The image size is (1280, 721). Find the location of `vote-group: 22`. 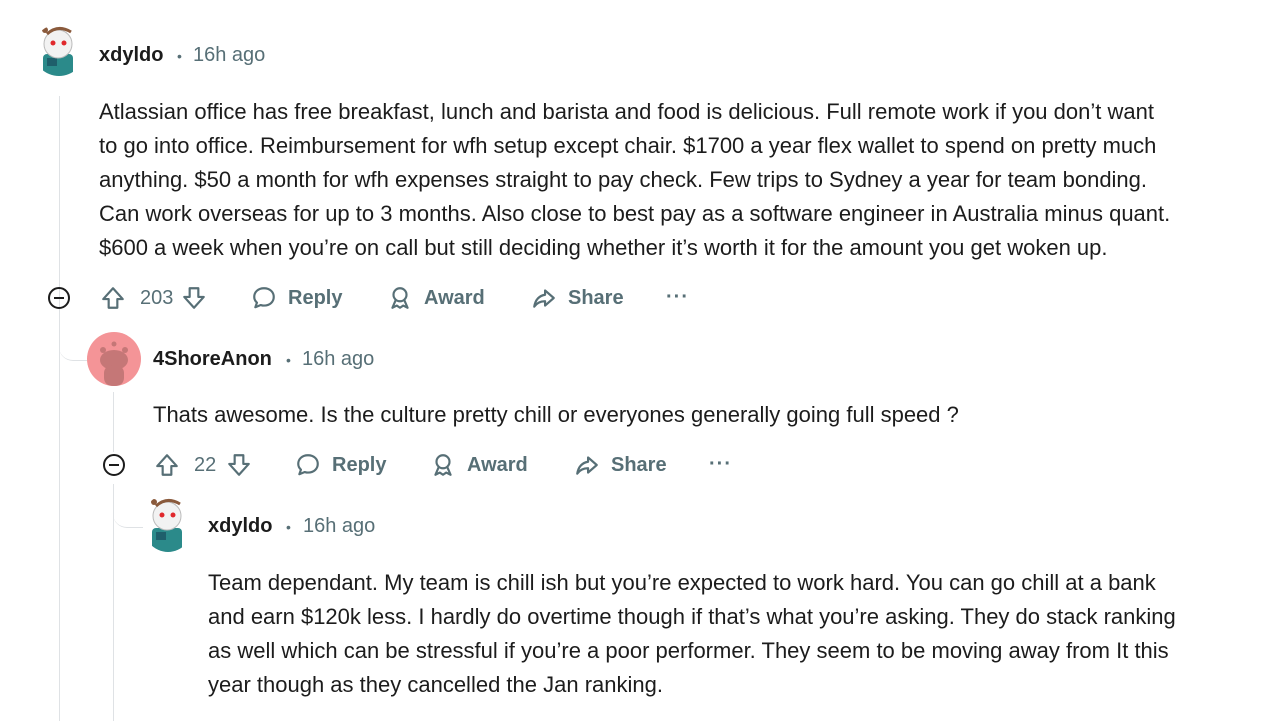

vote-group: 22 is located at coordinates (203, 465).